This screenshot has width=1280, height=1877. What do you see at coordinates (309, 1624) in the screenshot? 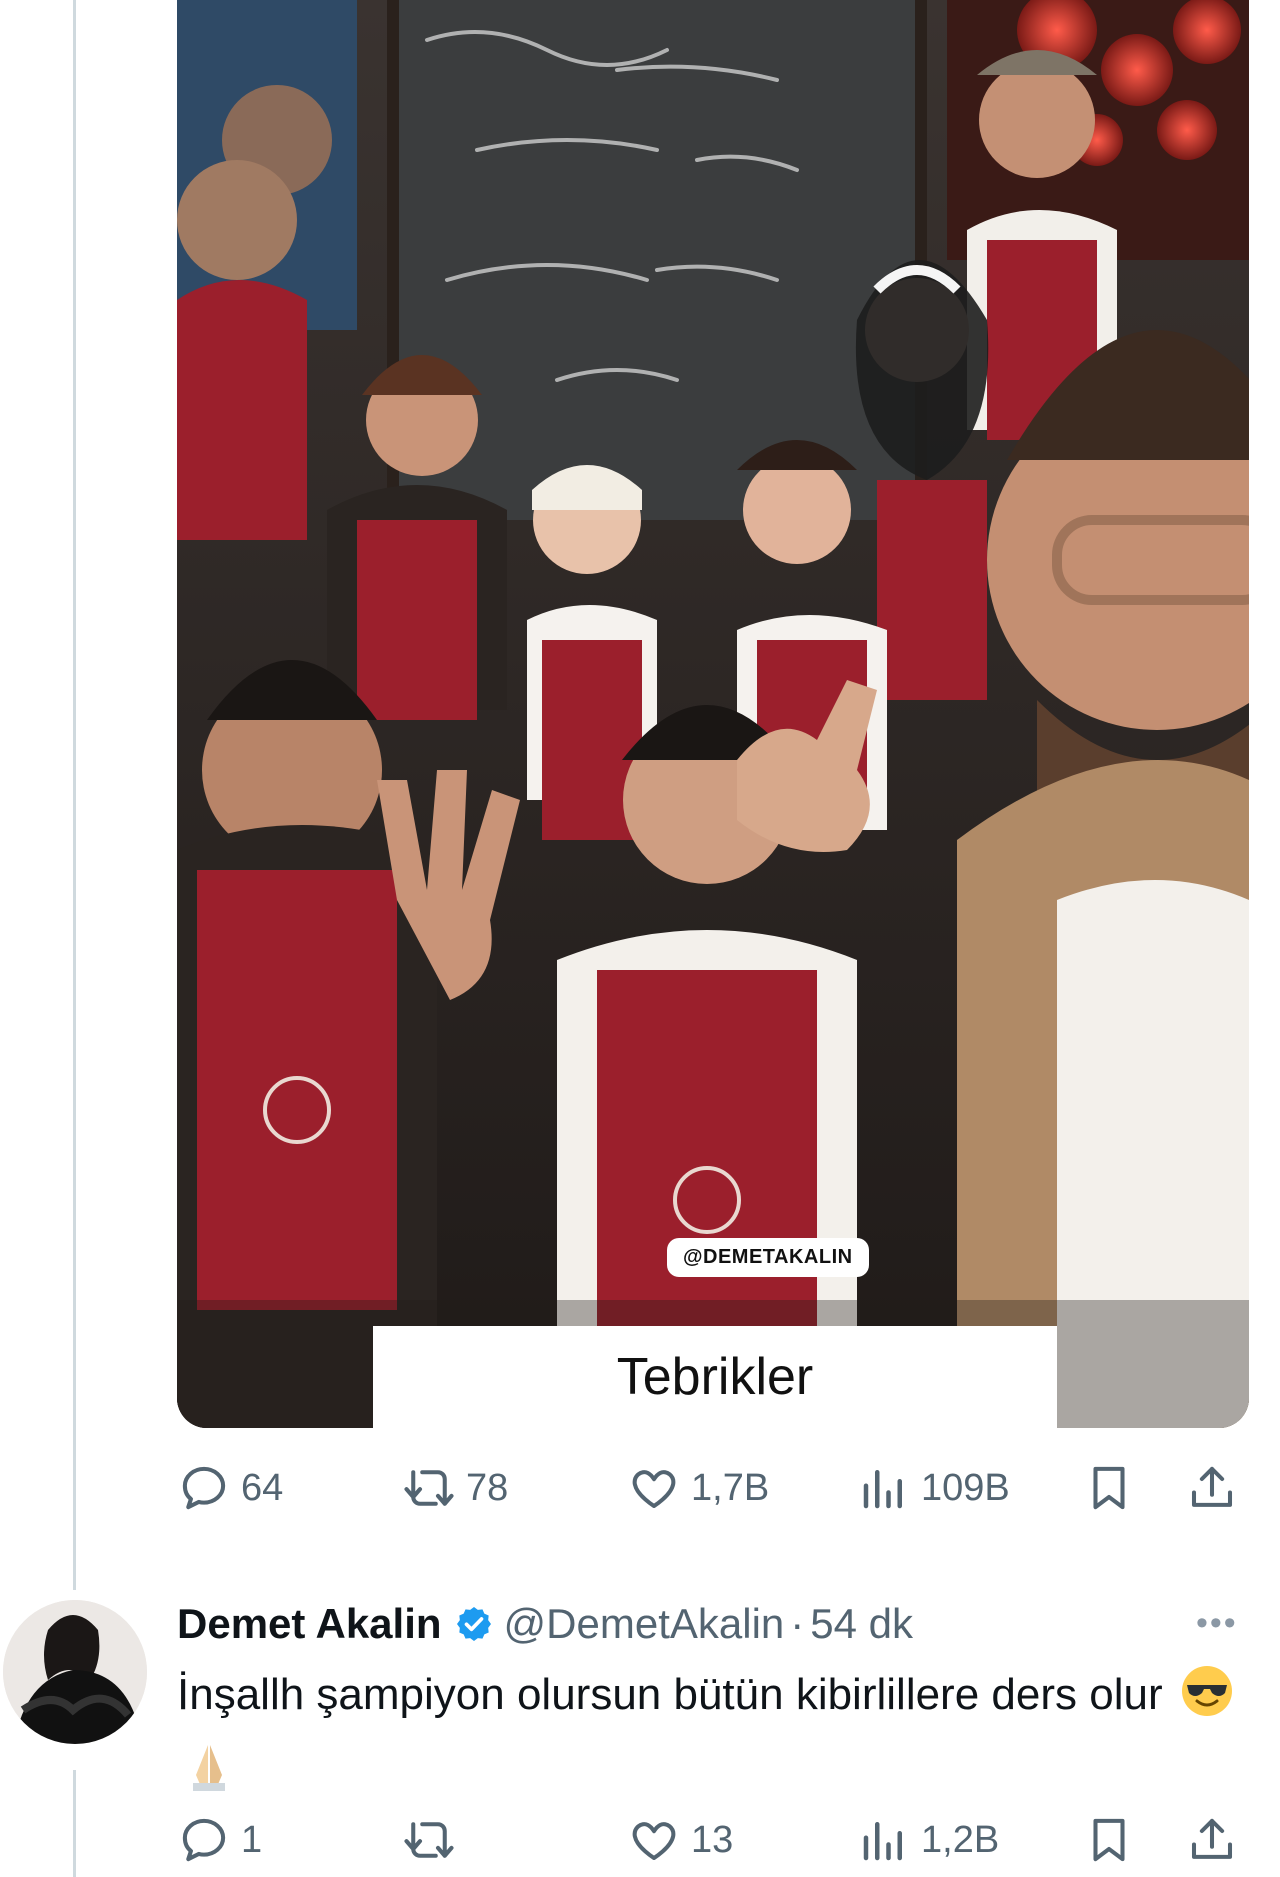
I see `author-name: Demet Akalin` at bounding box center [309, 1624].